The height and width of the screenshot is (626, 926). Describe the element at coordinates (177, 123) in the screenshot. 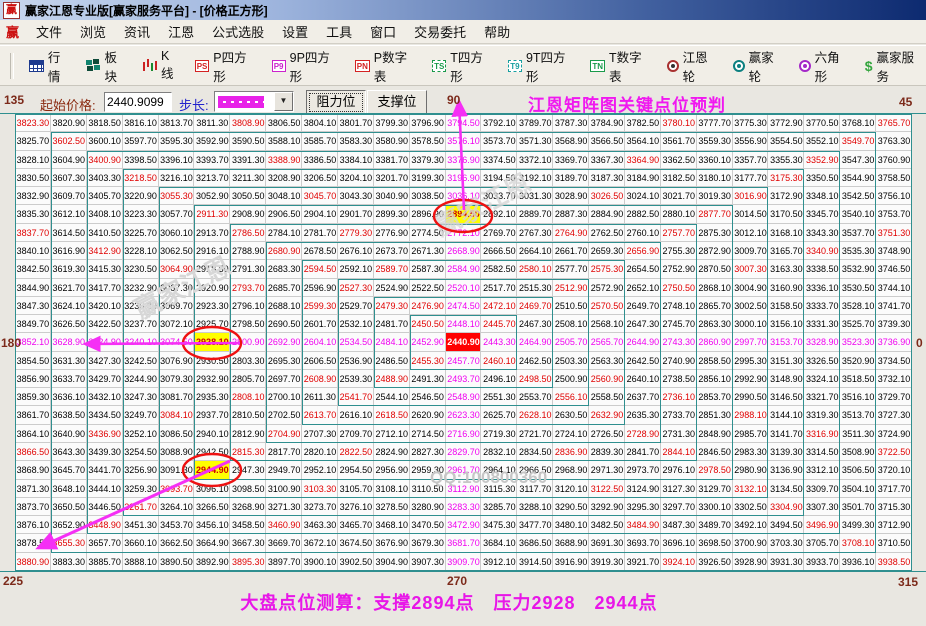

I see `grid-cell: 3813.70` at that location.